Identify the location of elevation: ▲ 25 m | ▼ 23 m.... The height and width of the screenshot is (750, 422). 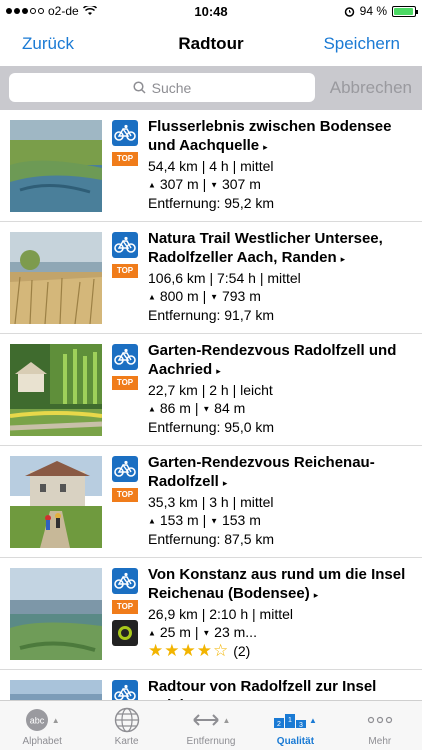
(202, 632).